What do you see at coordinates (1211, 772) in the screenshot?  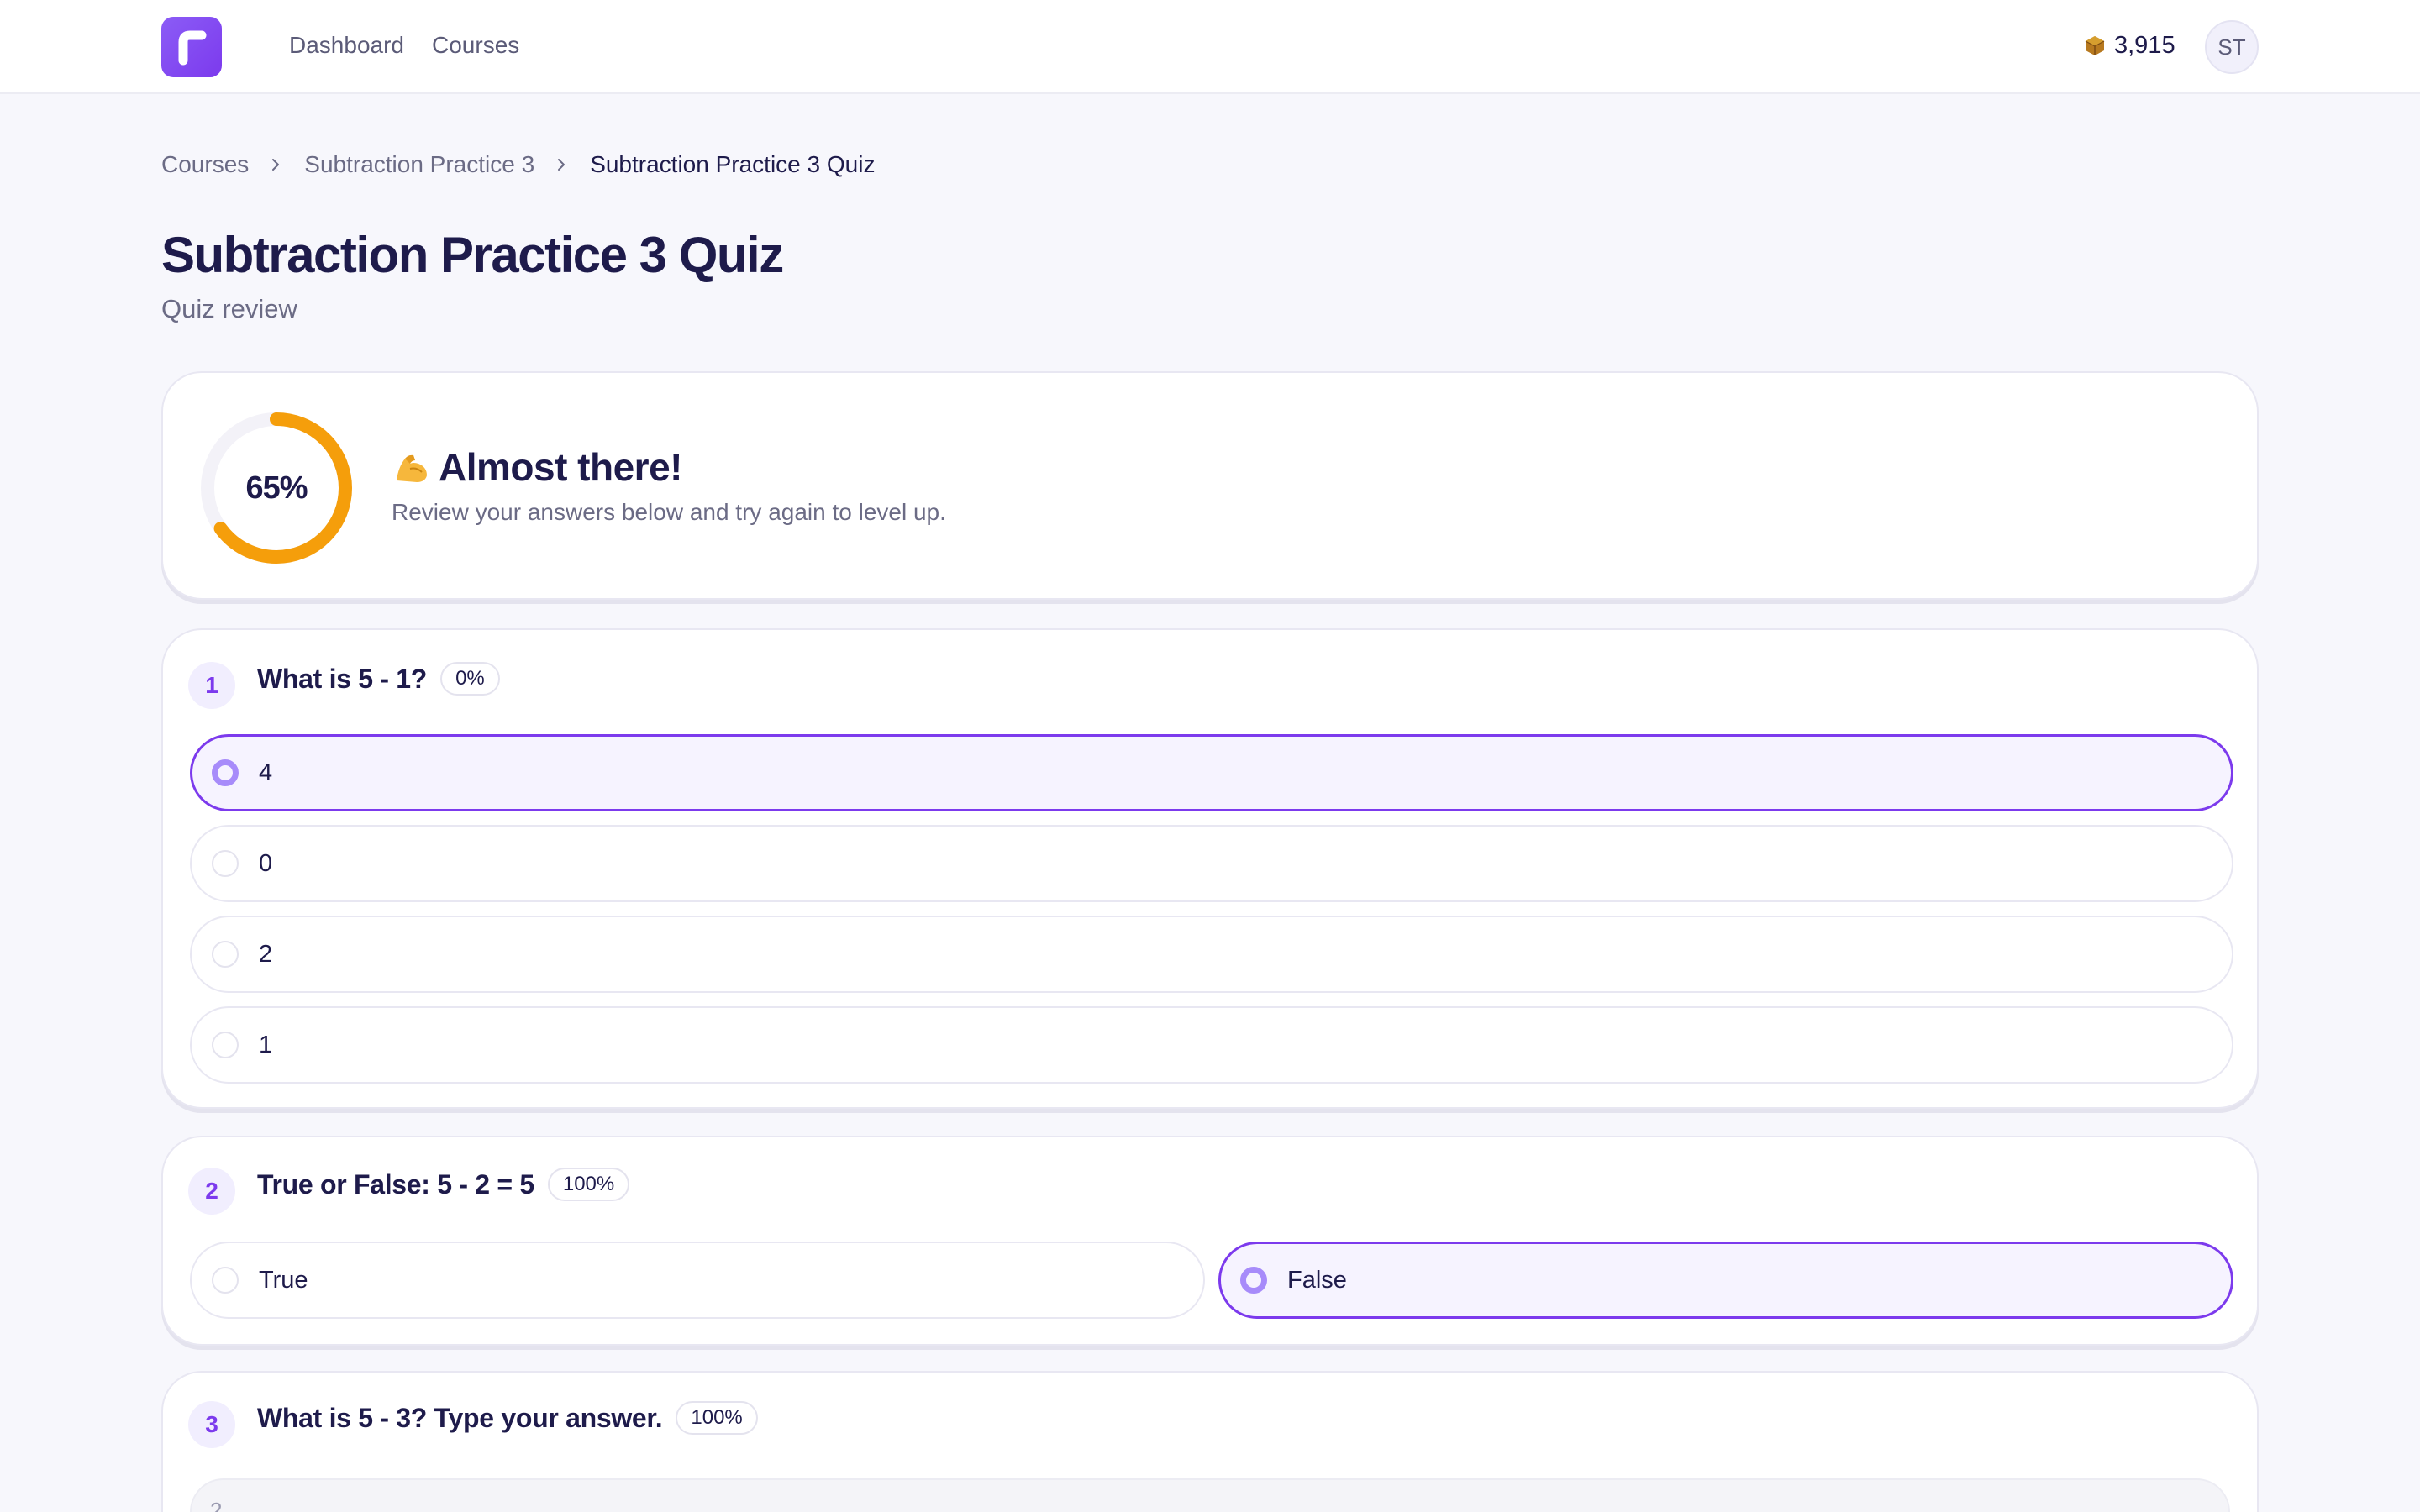 I see `answer-option-selected: 4` at bounding box center [1211, 772].